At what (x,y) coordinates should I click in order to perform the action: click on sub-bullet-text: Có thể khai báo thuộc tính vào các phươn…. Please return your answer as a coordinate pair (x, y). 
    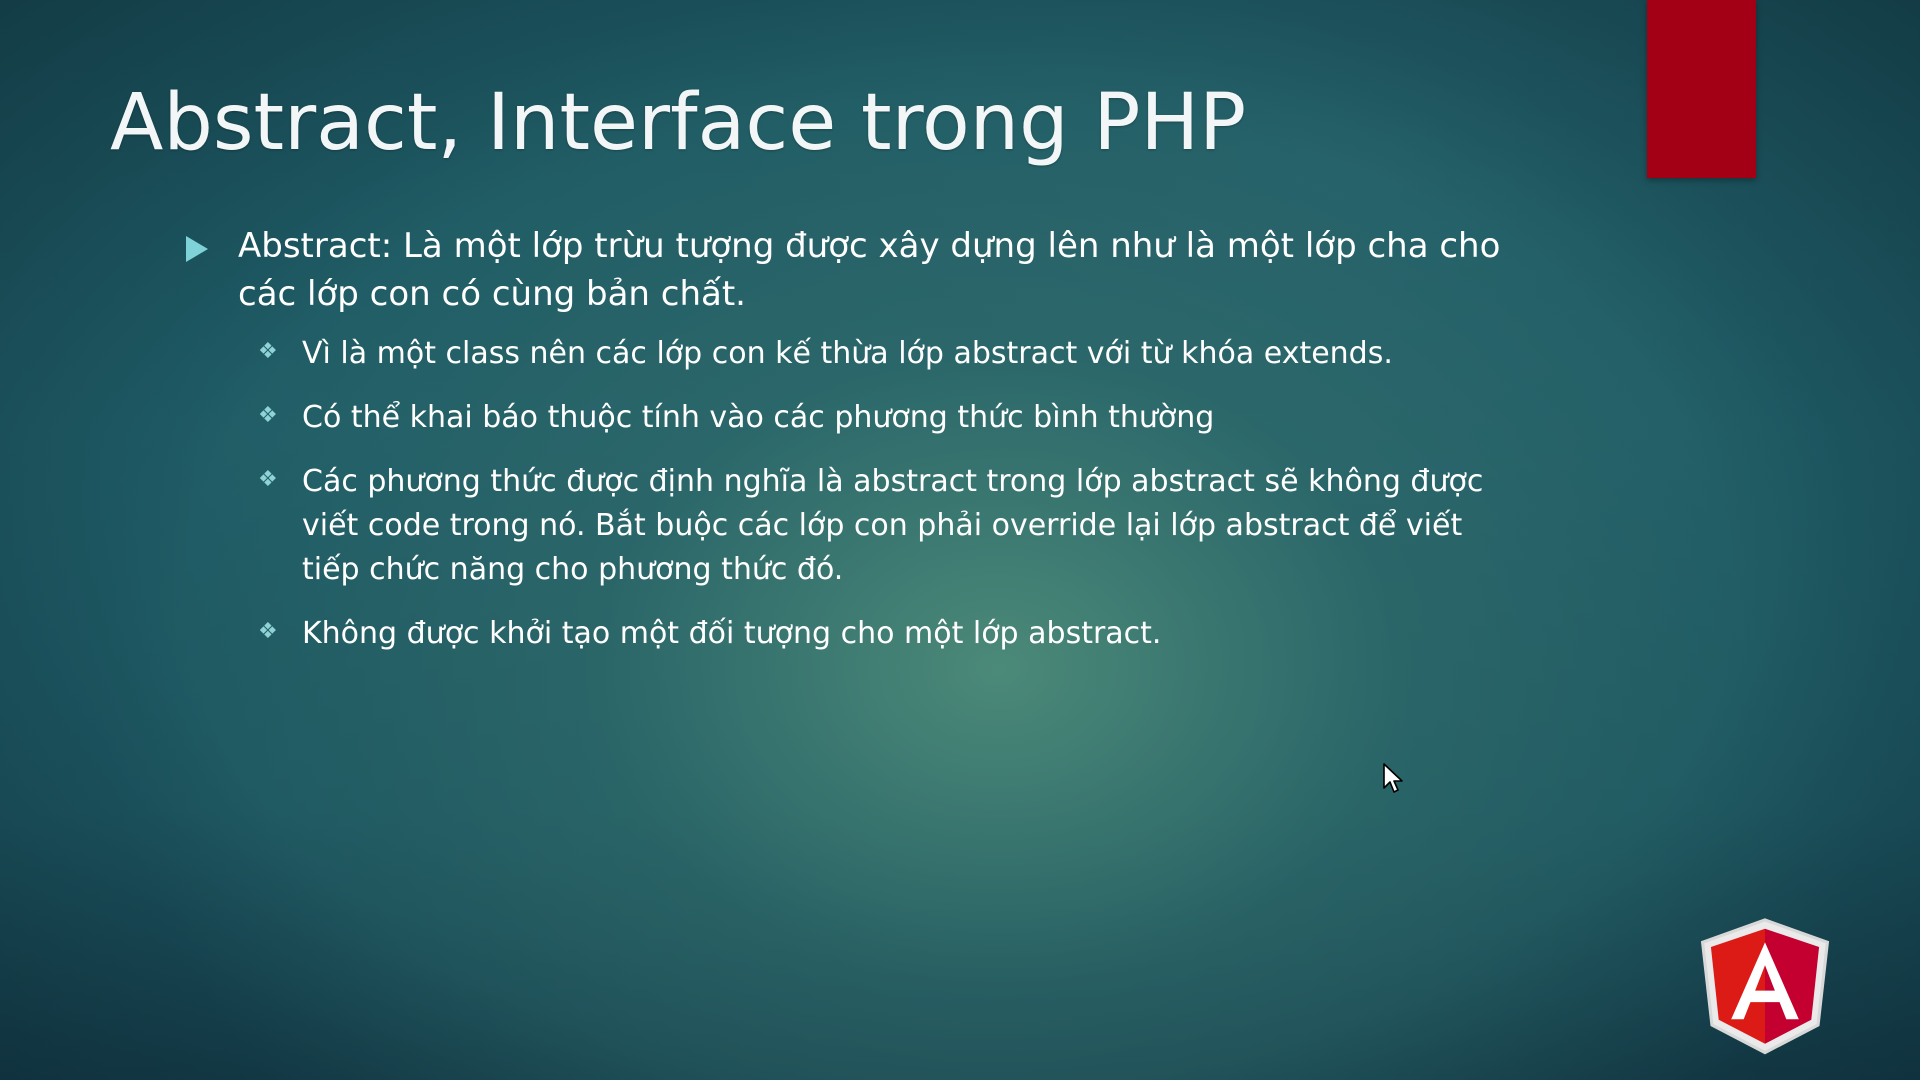
    Looking at the image, I should click on (758, 417).